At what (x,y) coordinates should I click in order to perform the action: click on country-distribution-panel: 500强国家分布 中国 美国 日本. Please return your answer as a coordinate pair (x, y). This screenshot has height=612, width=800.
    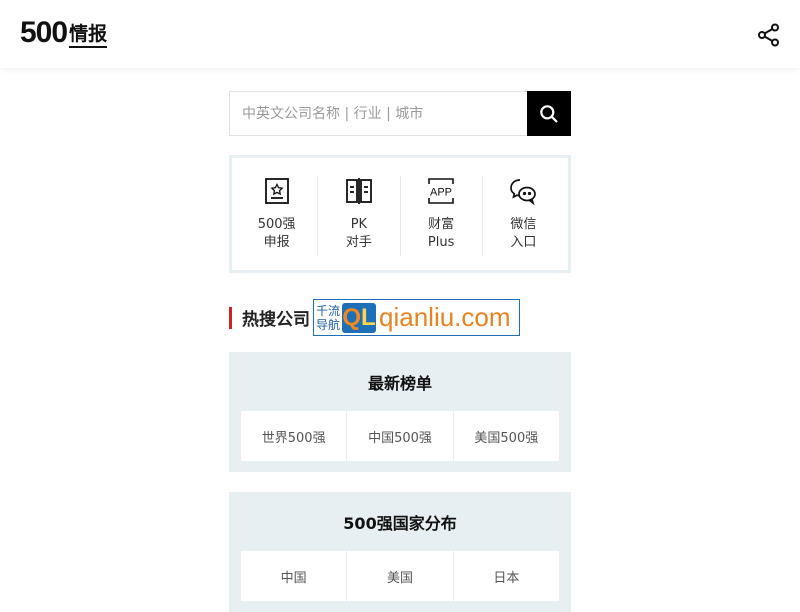
    Looking at the image, I should click on (400, 552).